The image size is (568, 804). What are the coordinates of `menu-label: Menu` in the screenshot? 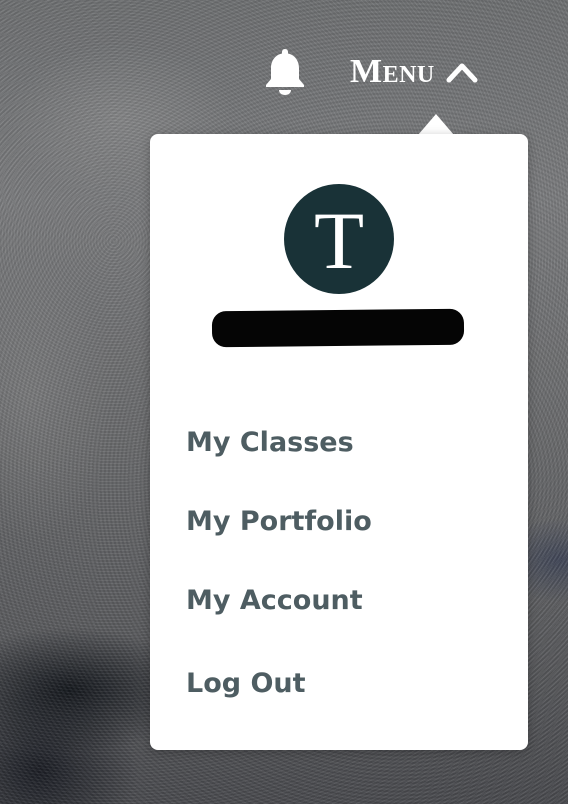 It's located at (392, 71).